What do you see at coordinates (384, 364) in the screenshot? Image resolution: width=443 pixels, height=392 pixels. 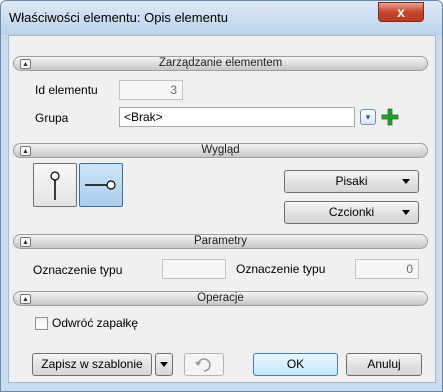 I see `cancel-button: Anuluj` at bounding box center [384, 364].